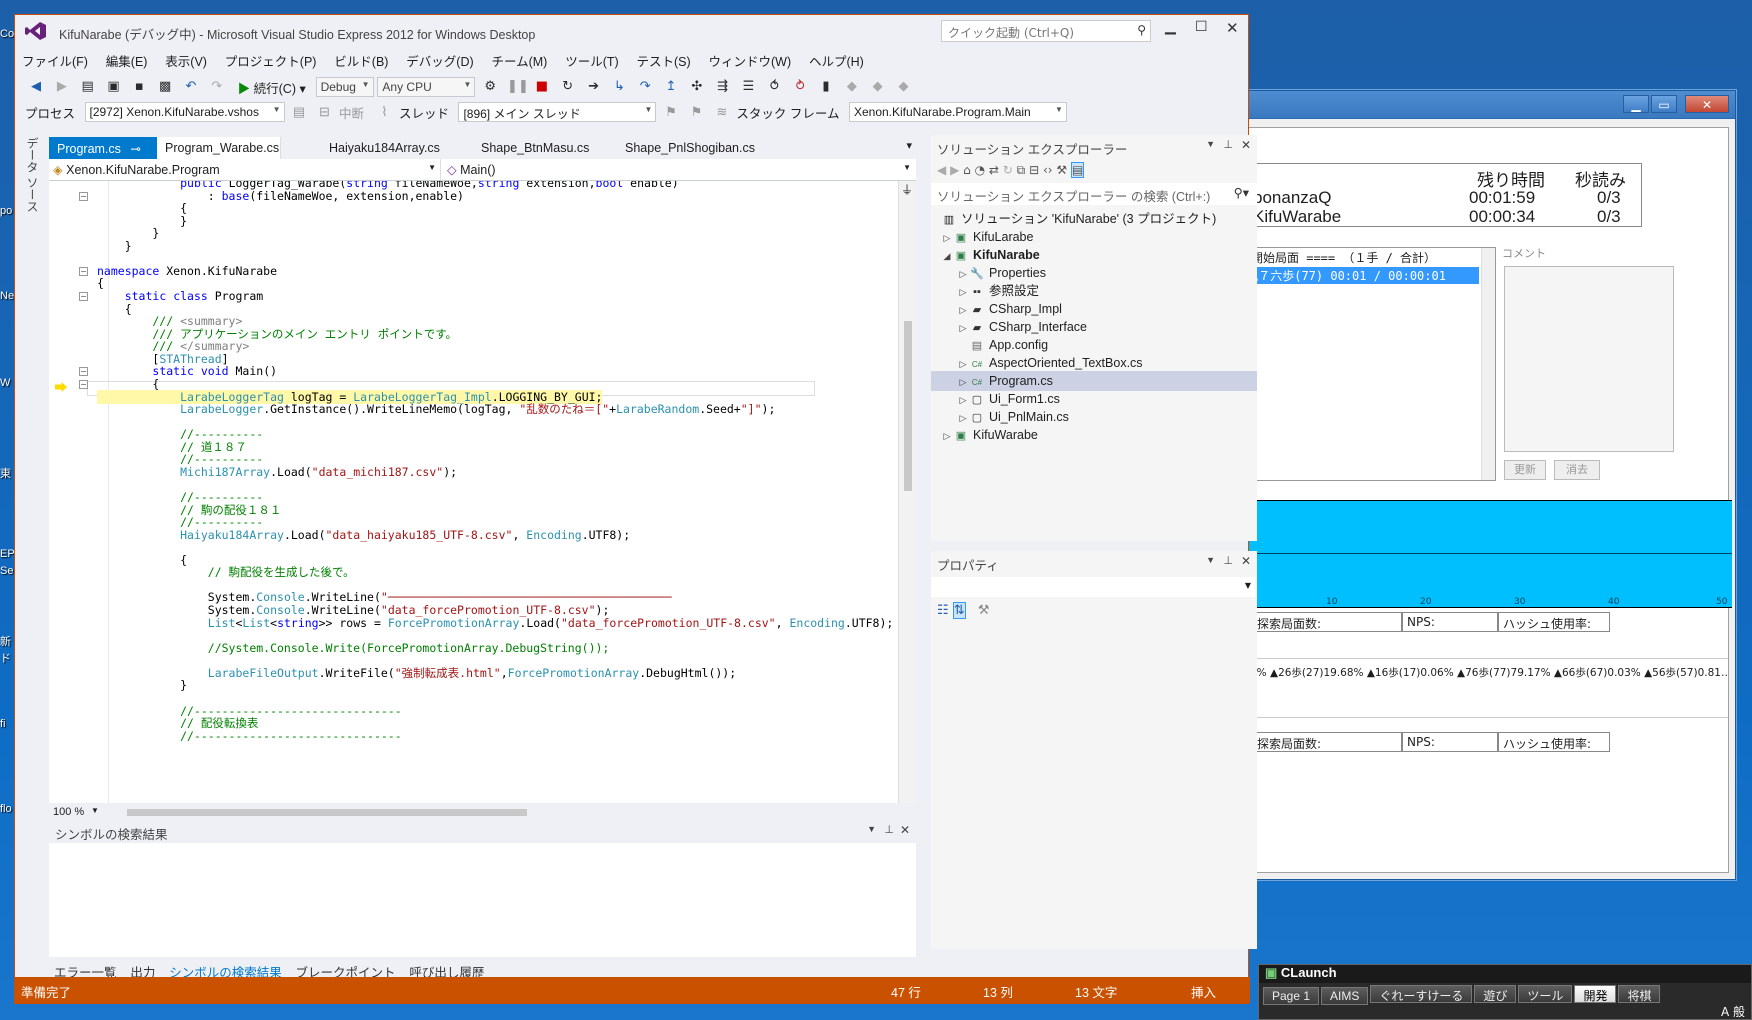 The height and width of the screenshot is (1020, 1752). Describe the element at coordinates (1046, 31) in the screenshot. I see `quick-launch-input: クイック起動 (Ctrl+Q) ⚲` at that location.